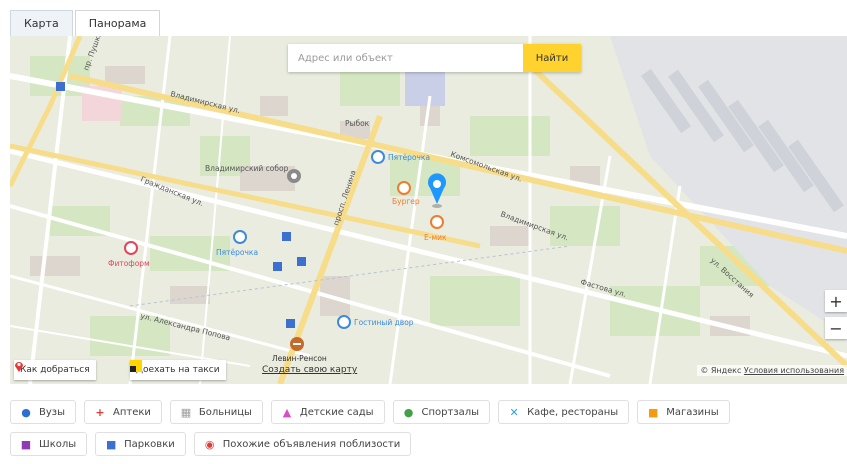  I want to click on cross-icon: +, so click(100, 412).